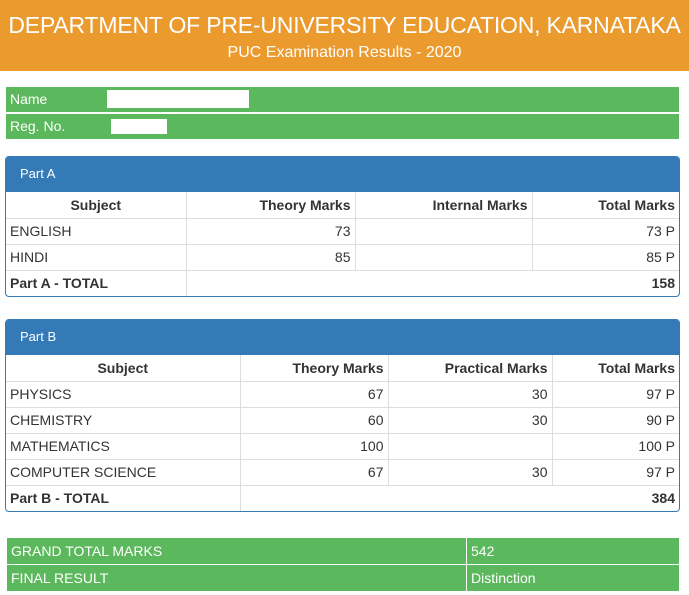  Describe the element at coordinates (432, 282) in the screenshot. I see `total-value-cell: 158` at that location.